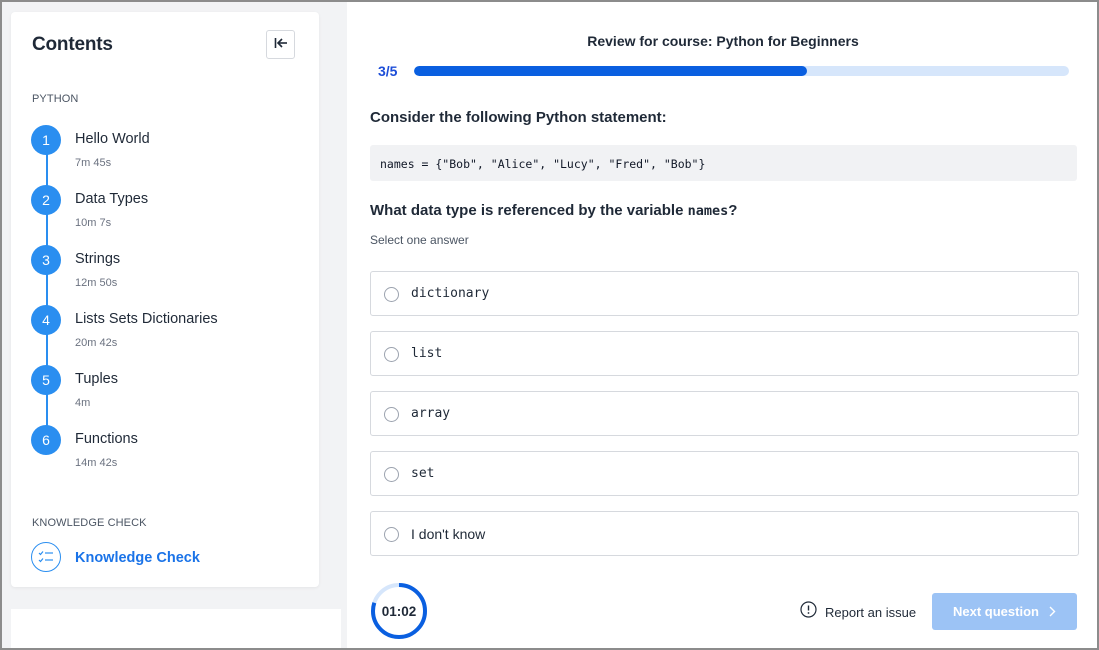  Describe the element at coordinates (708, 211) in the screenshot. I see `question-prompt-code: names` at that location.